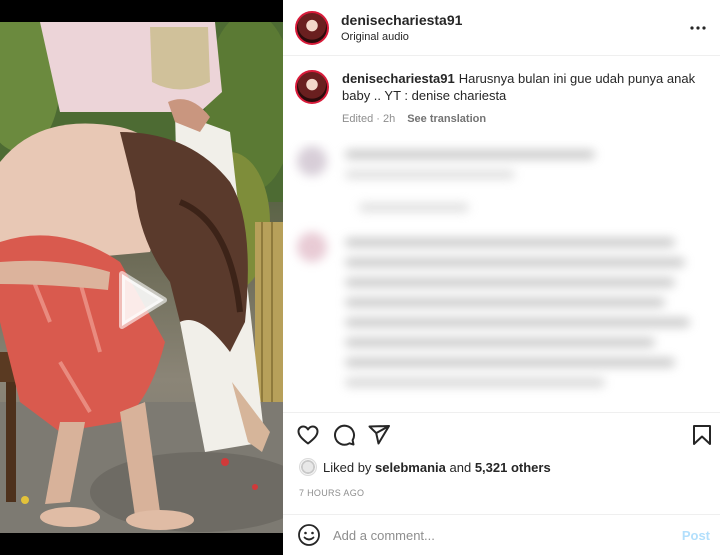 The image size is (720, 555). What do you see at coordinates (501, 28) in the screenshot?
I see `post-header: denisechariesta91 Original audio` at bounding box center [501, 28].